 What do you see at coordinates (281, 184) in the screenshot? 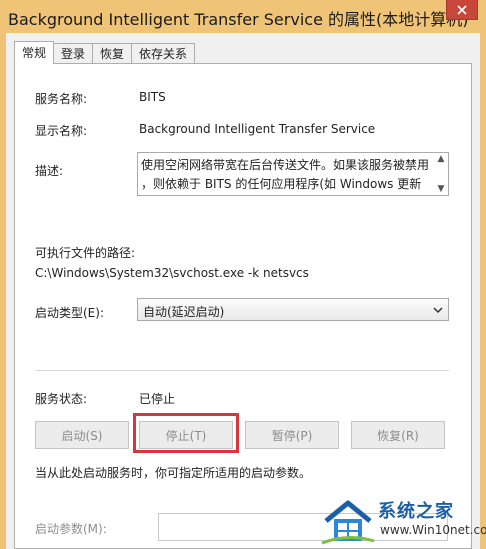
I see `description-line: ，则依赖于 BITS 的任何应用程序(如 Windows 更新` at bounding box center [281, 184].